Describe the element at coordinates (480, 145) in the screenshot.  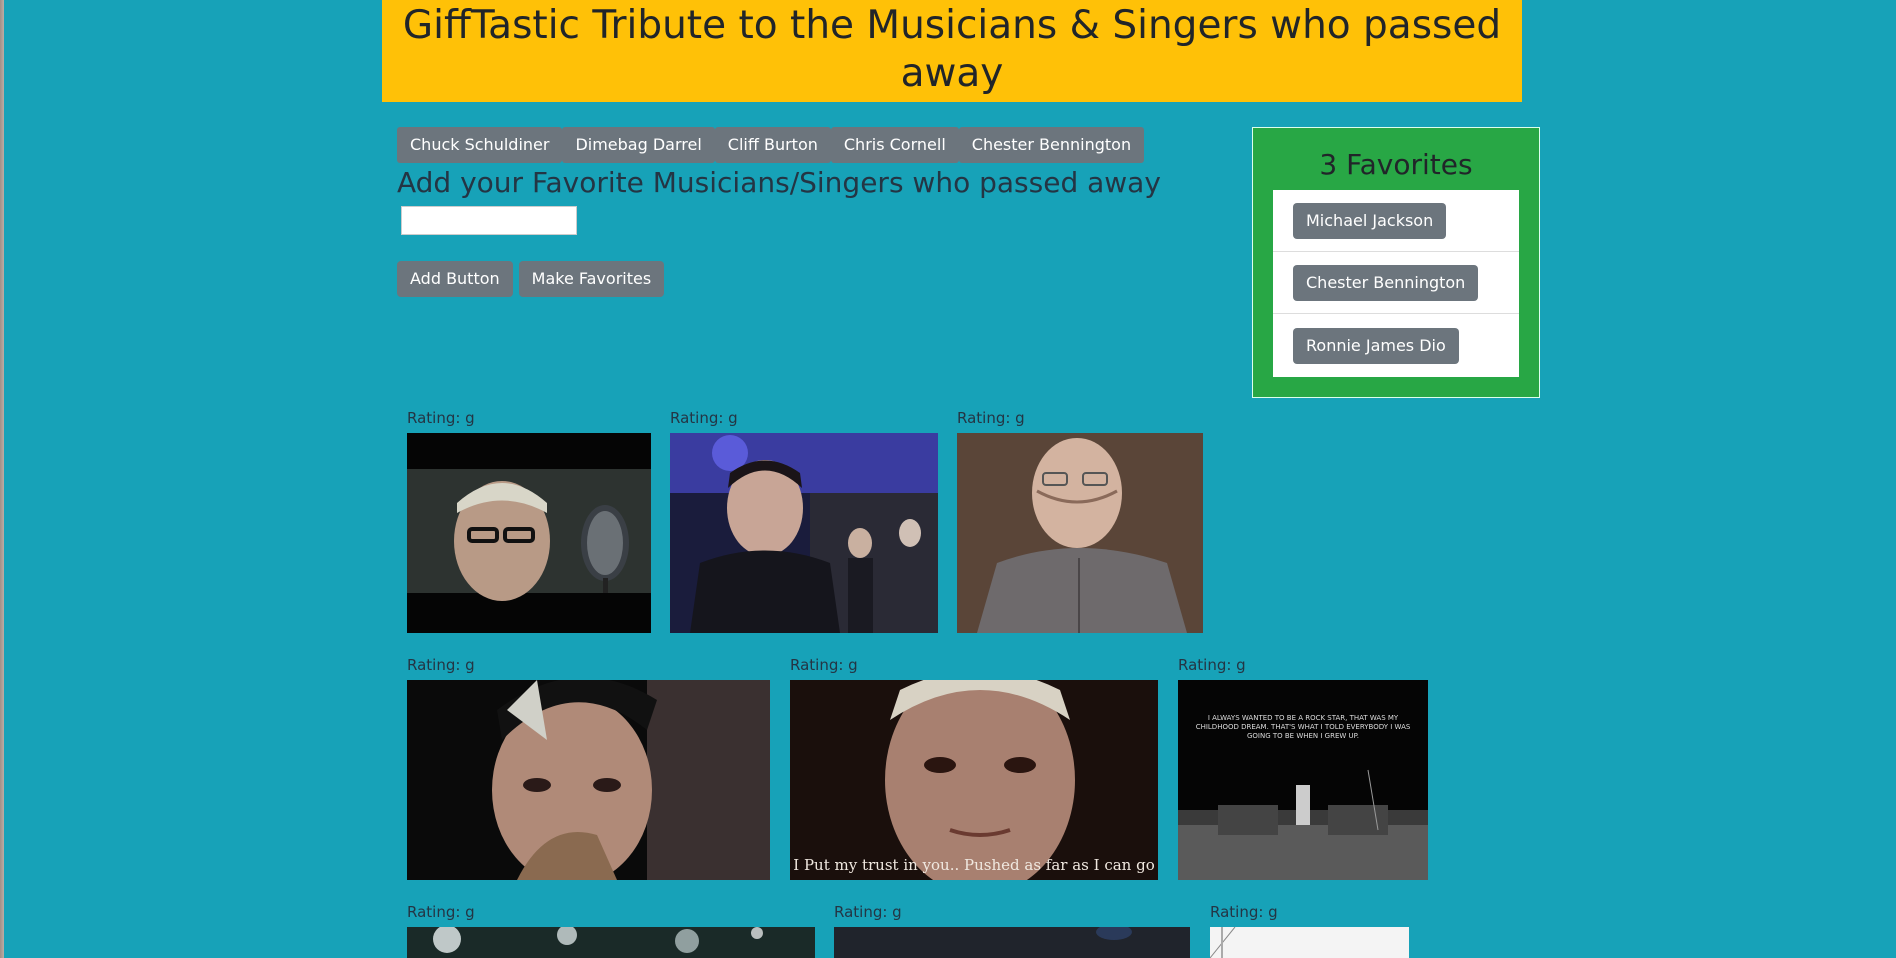
I see `musician-button-chuck-schuldiner: Chuck Schuldiner` at that location.